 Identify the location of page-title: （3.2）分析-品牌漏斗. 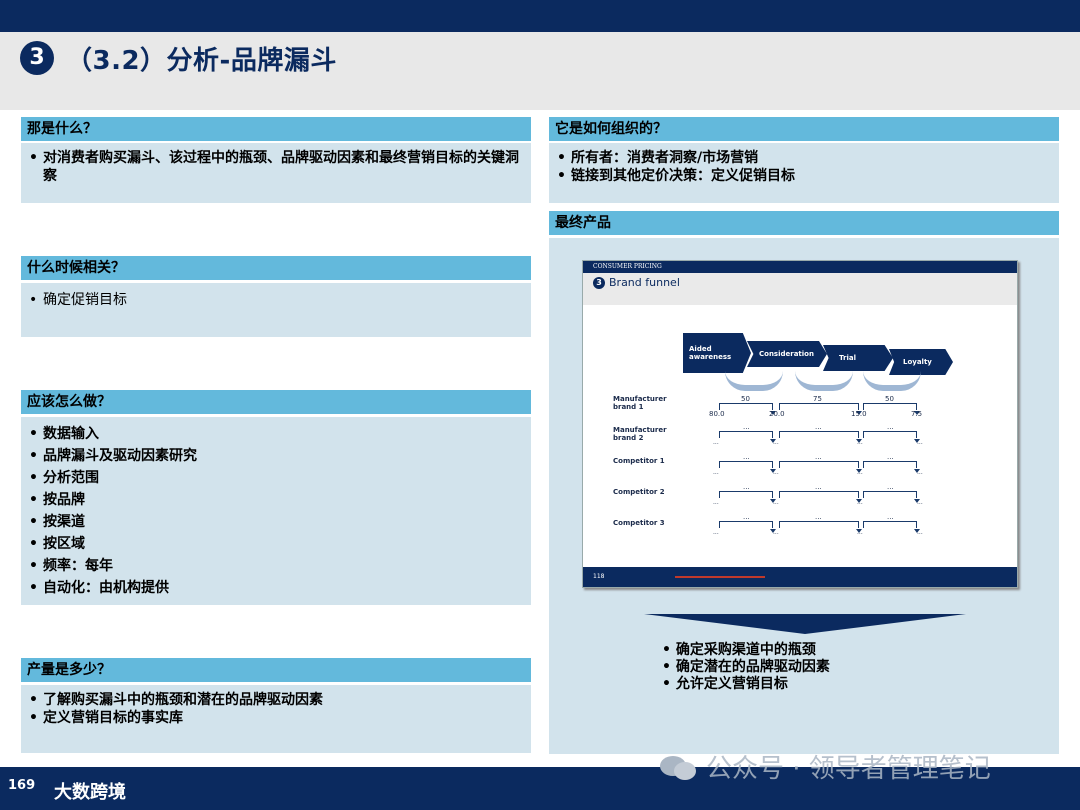
(201, 61).